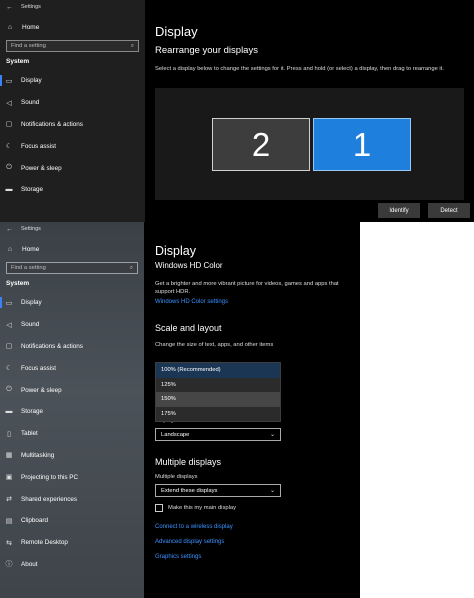 The image size is (474, 598). I want to click on scale-option: 150%, so click(218, 399).